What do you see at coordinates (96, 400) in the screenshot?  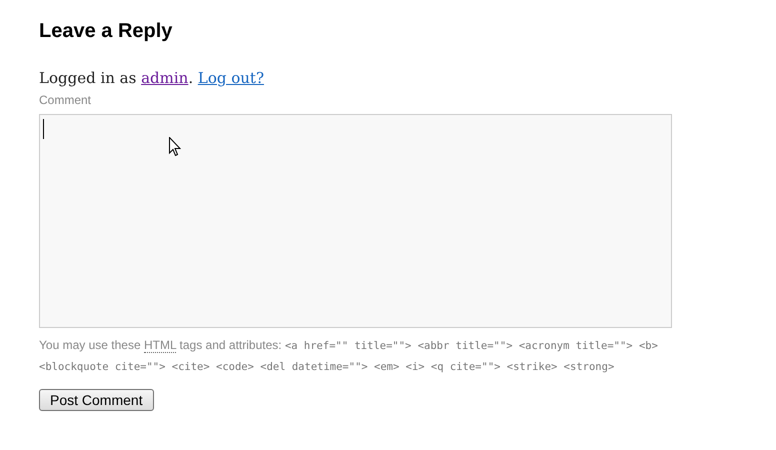 I see `post-comment-button: Post Comment` at bounding box center [96, 400].